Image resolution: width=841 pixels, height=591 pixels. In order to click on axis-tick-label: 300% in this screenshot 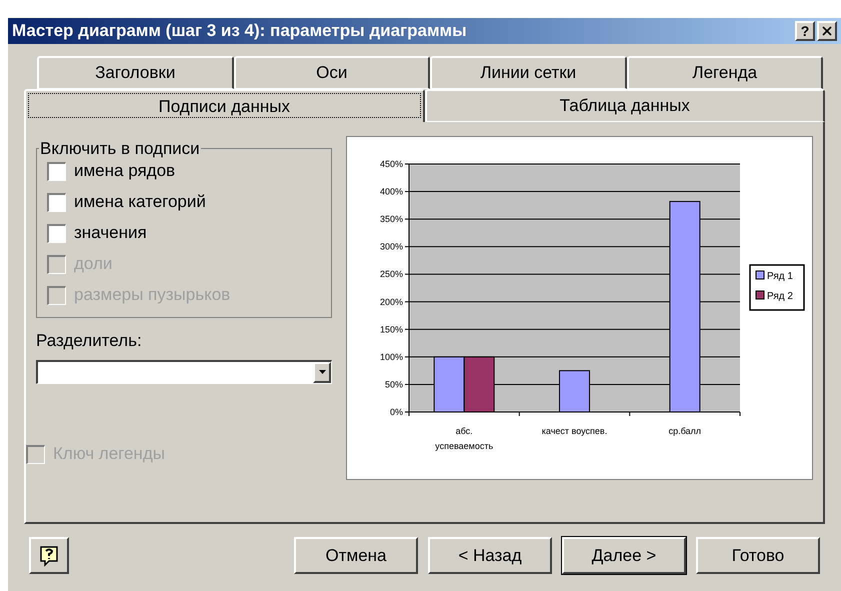, I will do `click(391, 247)`.